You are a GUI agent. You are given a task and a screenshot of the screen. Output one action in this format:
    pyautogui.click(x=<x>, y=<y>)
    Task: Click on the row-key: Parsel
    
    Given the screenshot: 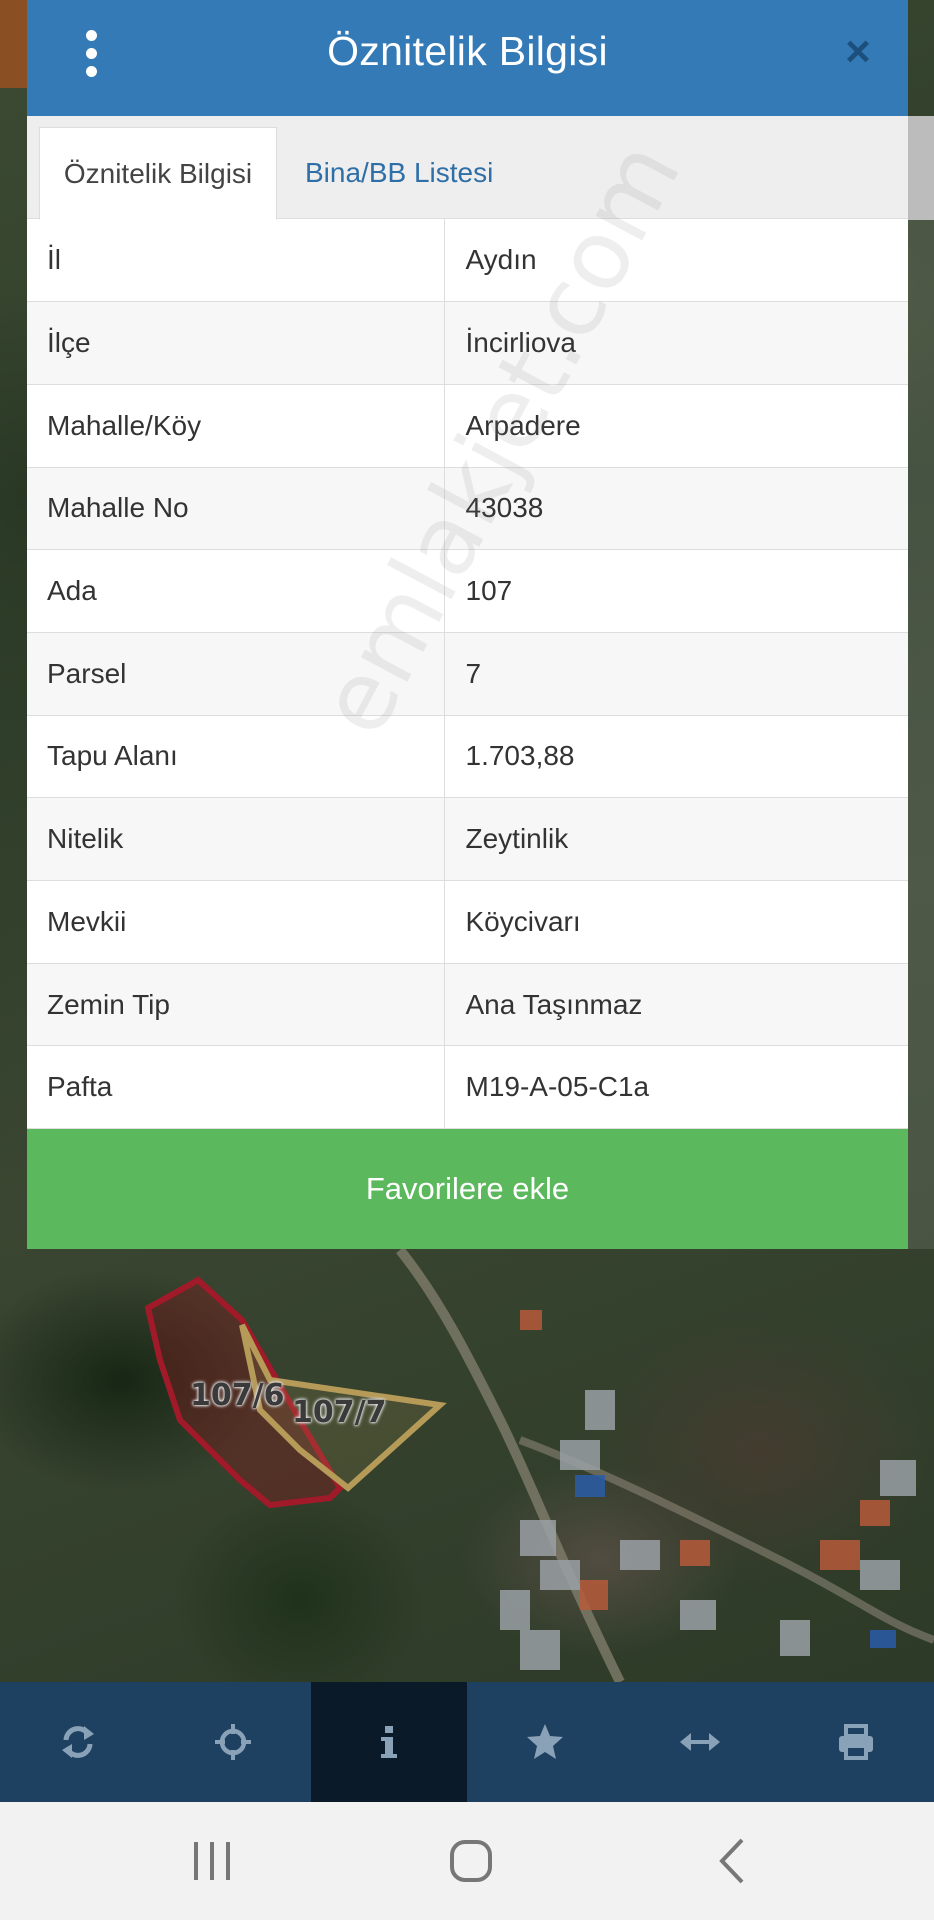 What is the action you would take?
    pyautogui.click(x=236, y=674)
    